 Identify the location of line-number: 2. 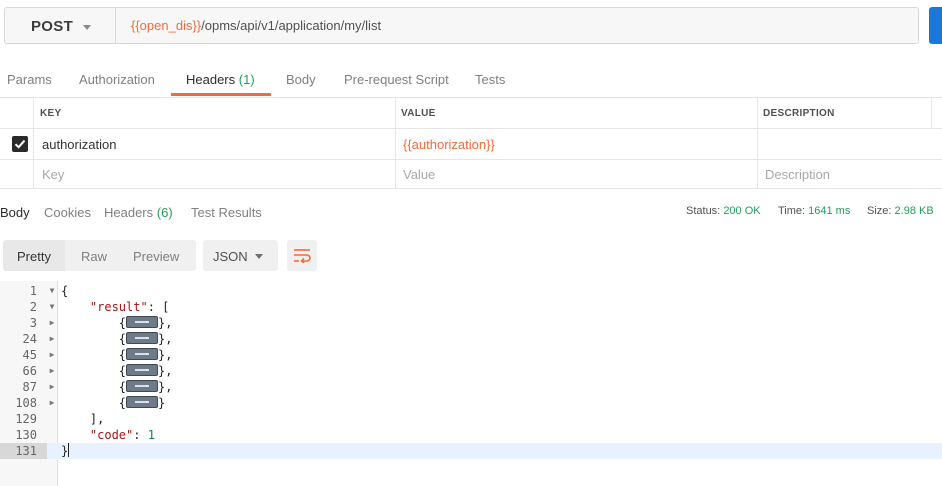
(33, 307).